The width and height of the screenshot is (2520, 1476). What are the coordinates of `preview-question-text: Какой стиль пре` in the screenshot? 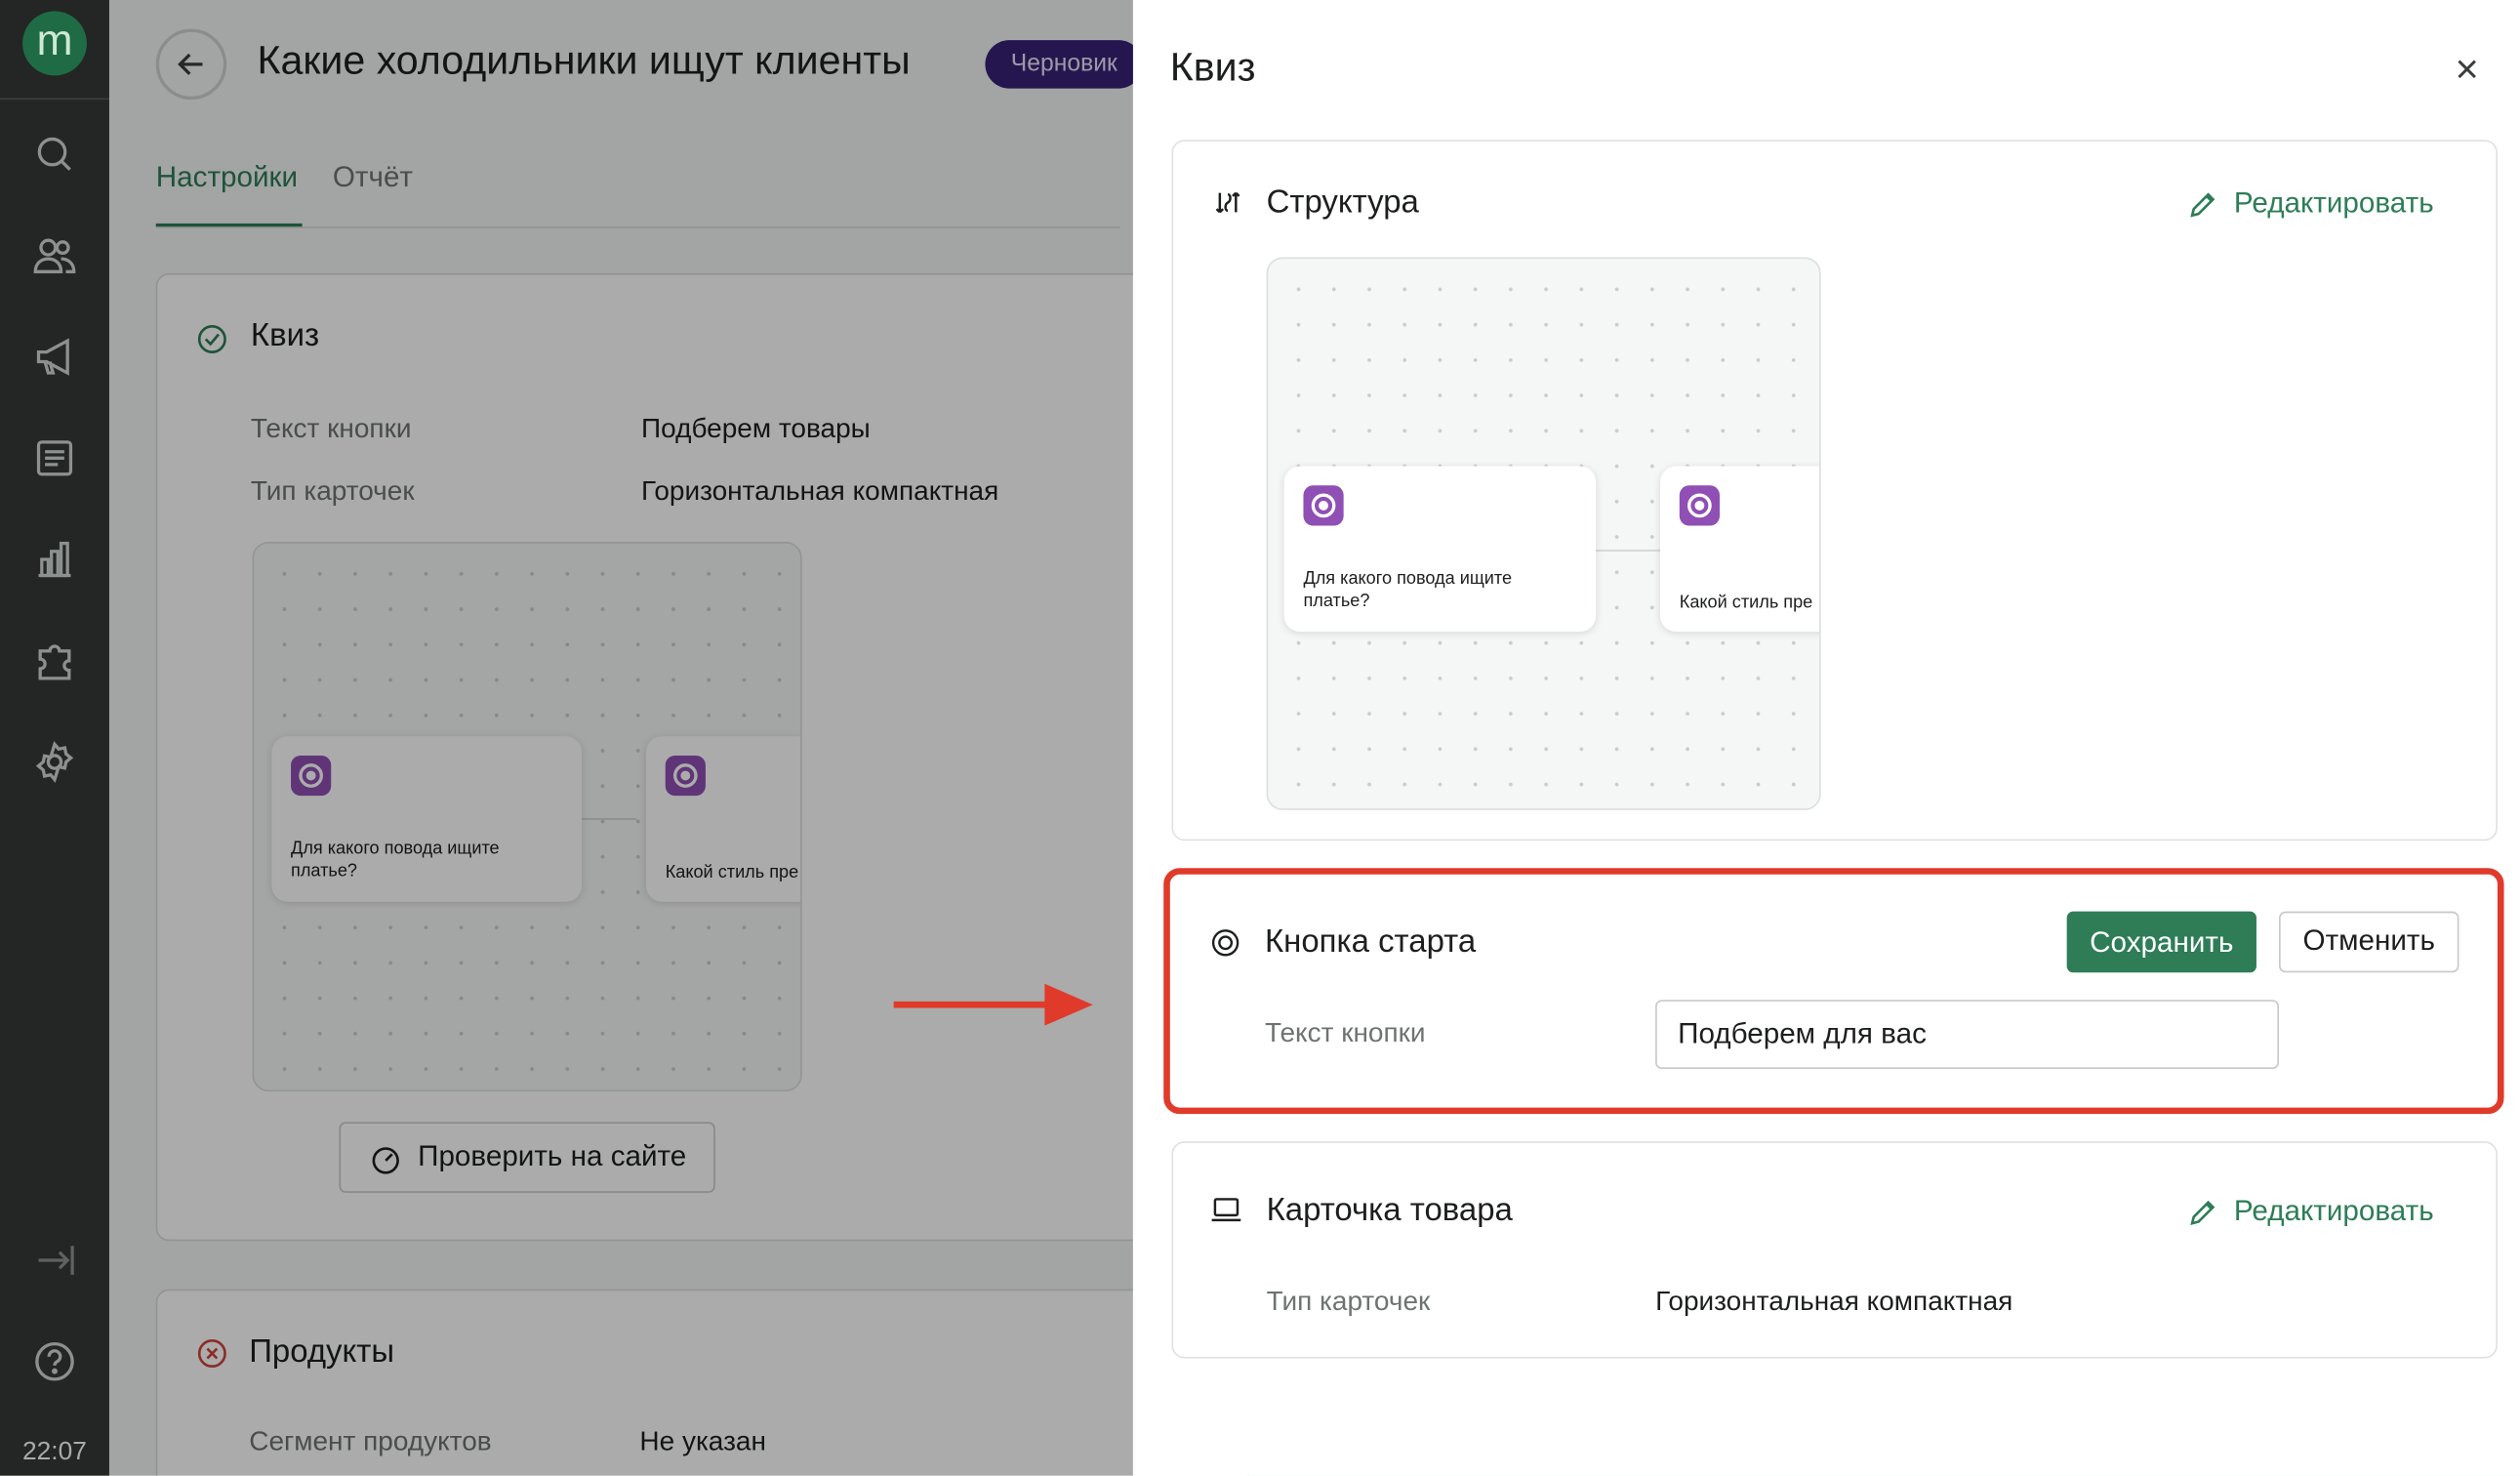 It's located at (1746, 603).